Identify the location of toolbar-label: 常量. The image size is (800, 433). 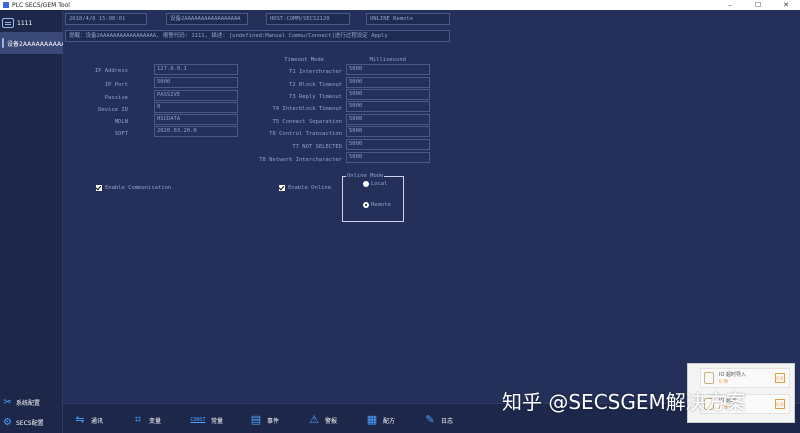
(217, 421).